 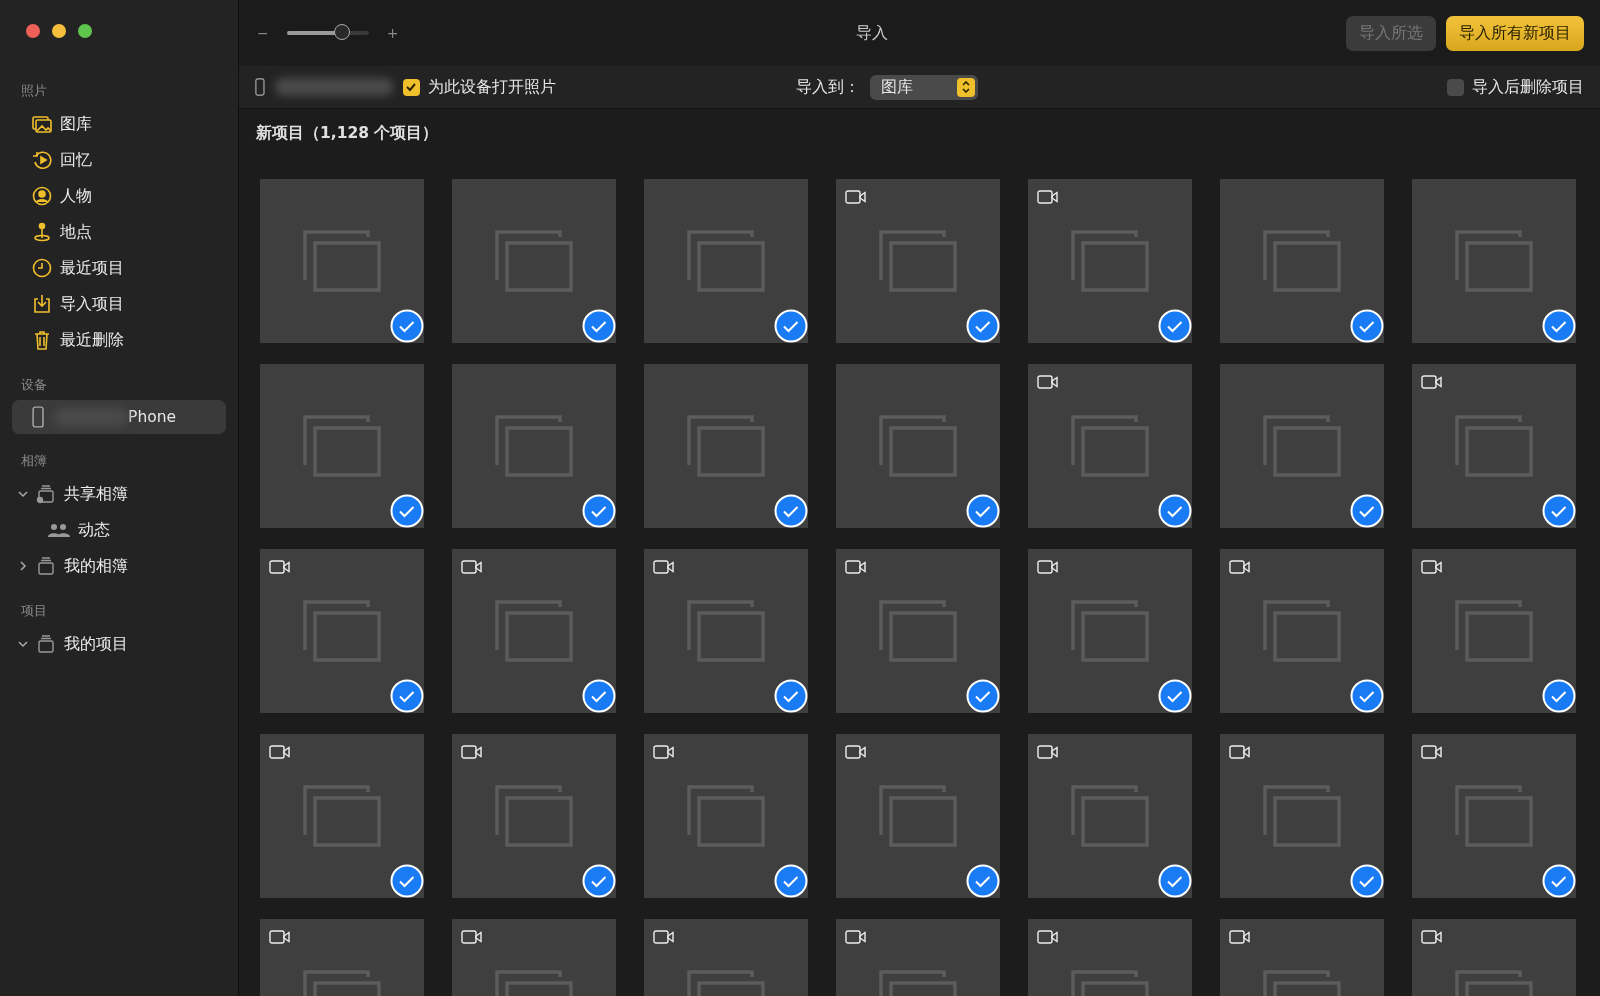 I want to click on section-title: 照片, so click(x=34, y=91).